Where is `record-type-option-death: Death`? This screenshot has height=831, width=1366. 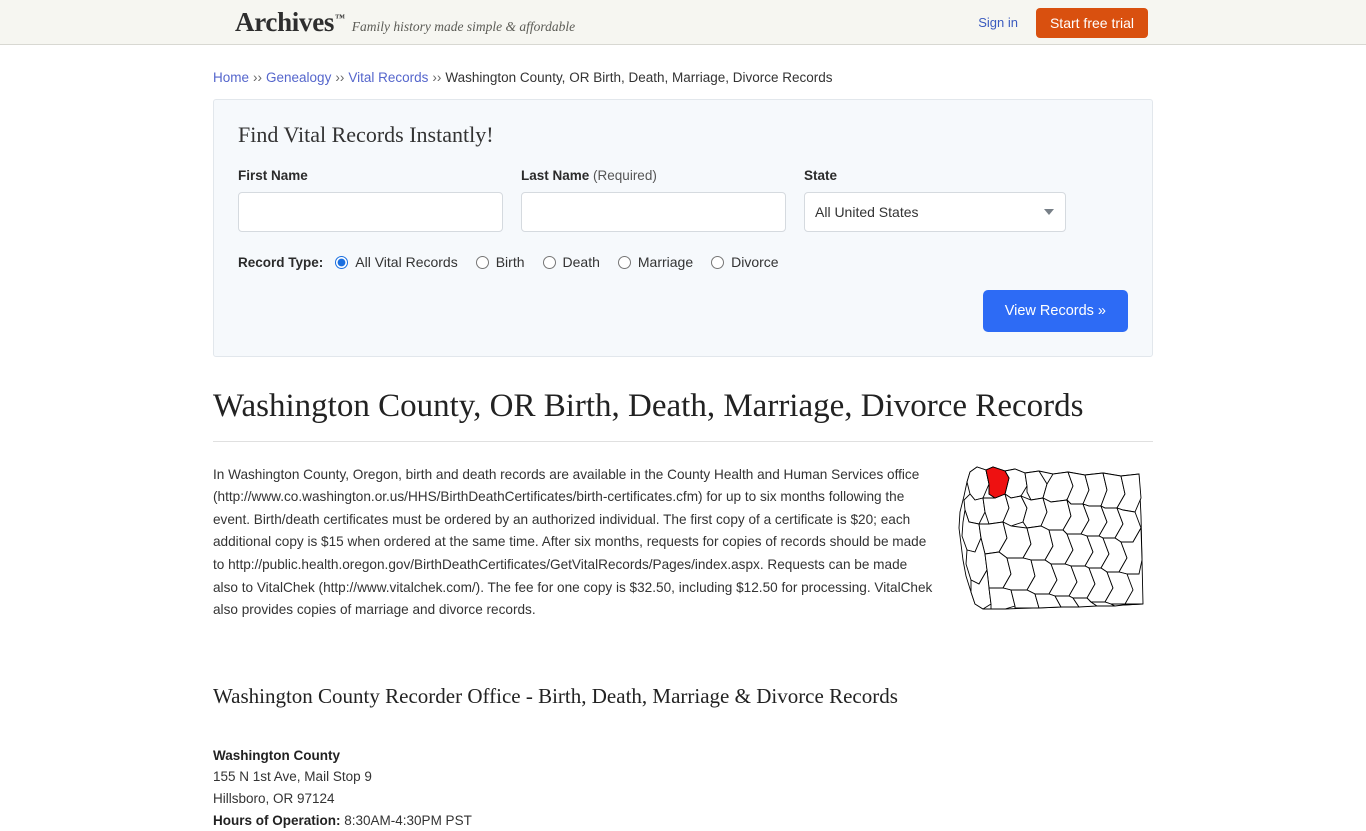
record-type-option-death: Death is located at coordinates (571, 262).